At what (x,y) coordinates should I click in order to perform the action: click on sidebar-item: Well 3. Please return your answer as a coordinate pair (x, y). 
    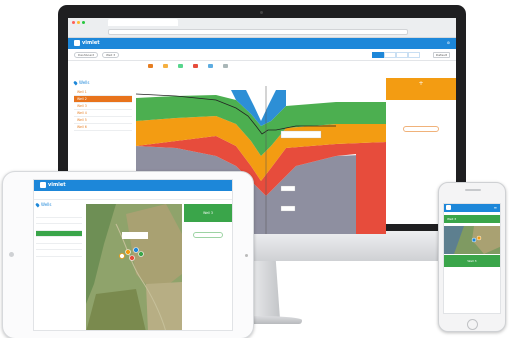
    Looking at the image, I should click on (103, 106).